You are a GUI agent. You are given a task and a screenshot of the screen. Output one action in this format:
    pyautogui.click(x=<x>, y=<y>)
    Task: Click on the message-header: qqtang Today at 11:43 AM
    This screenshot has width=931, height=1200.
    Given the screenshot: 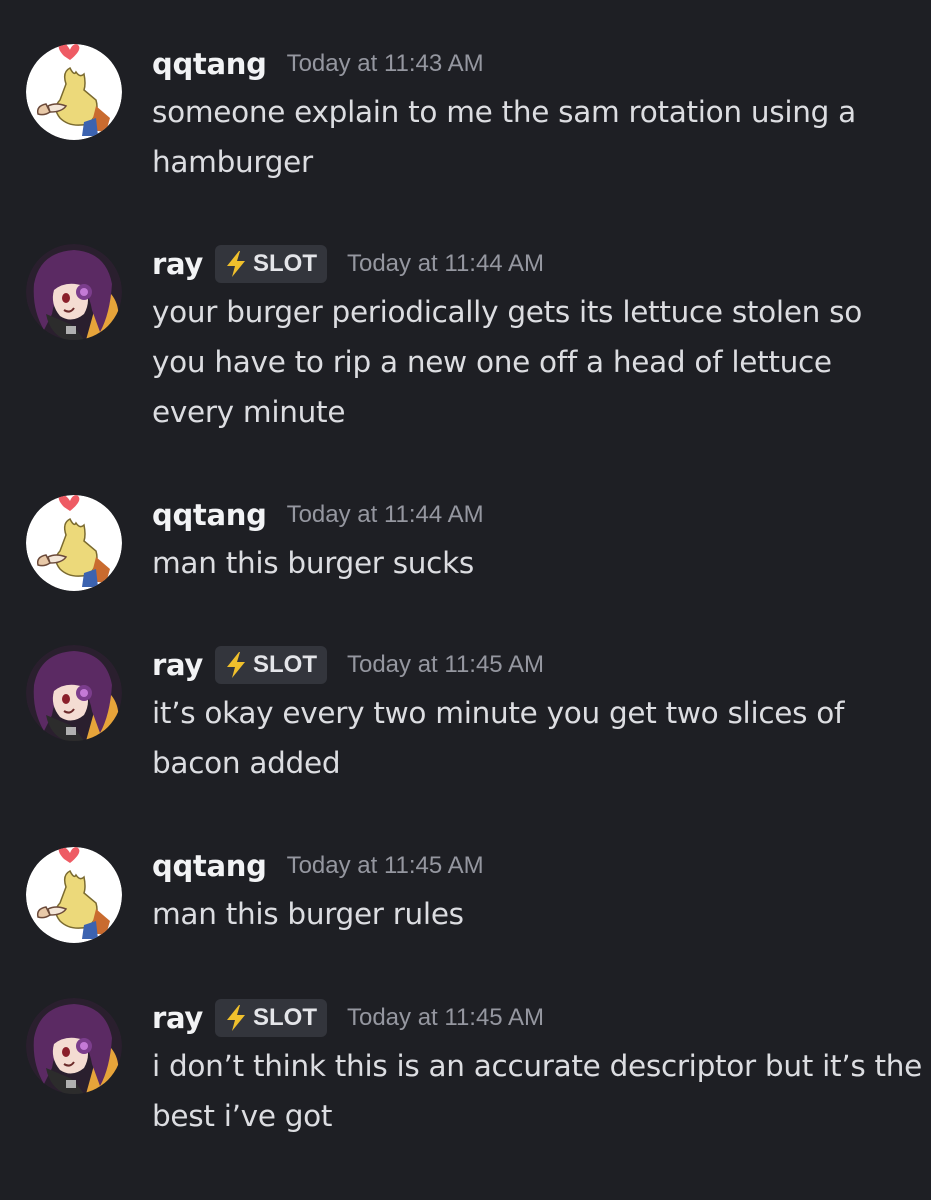 What is the action you would take?
    pyautogui.click(x=318, y=64)
    